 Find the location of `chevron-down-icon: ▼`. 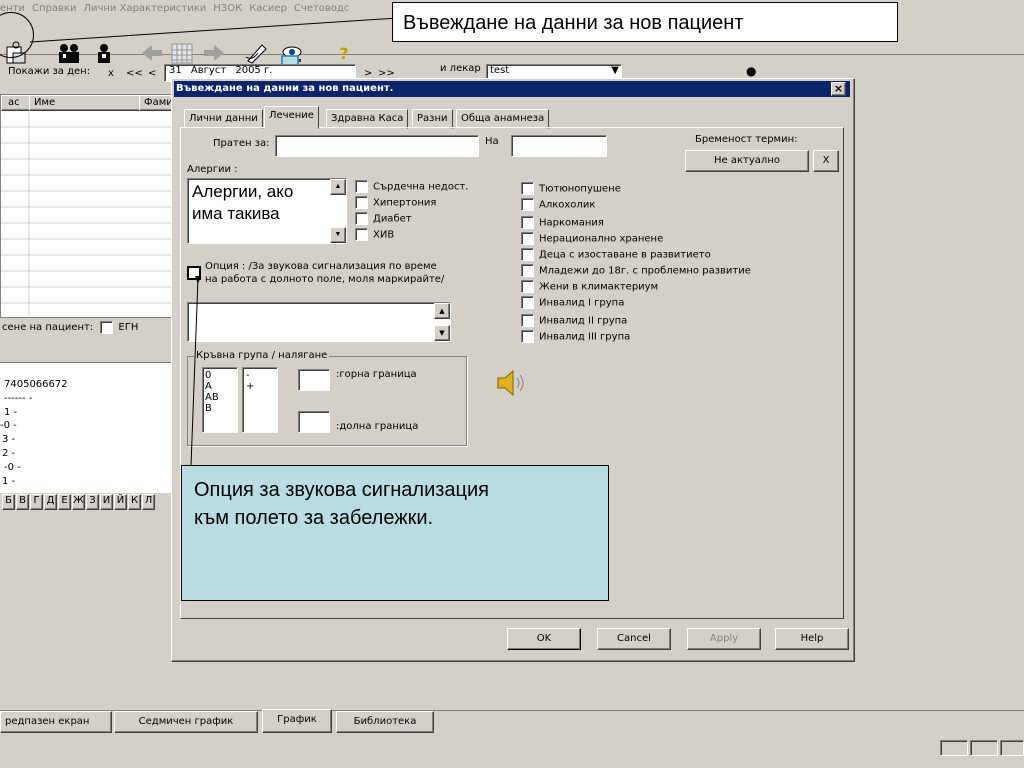

chevron-down-icon: ▼ is located at coordinates (615, 70).